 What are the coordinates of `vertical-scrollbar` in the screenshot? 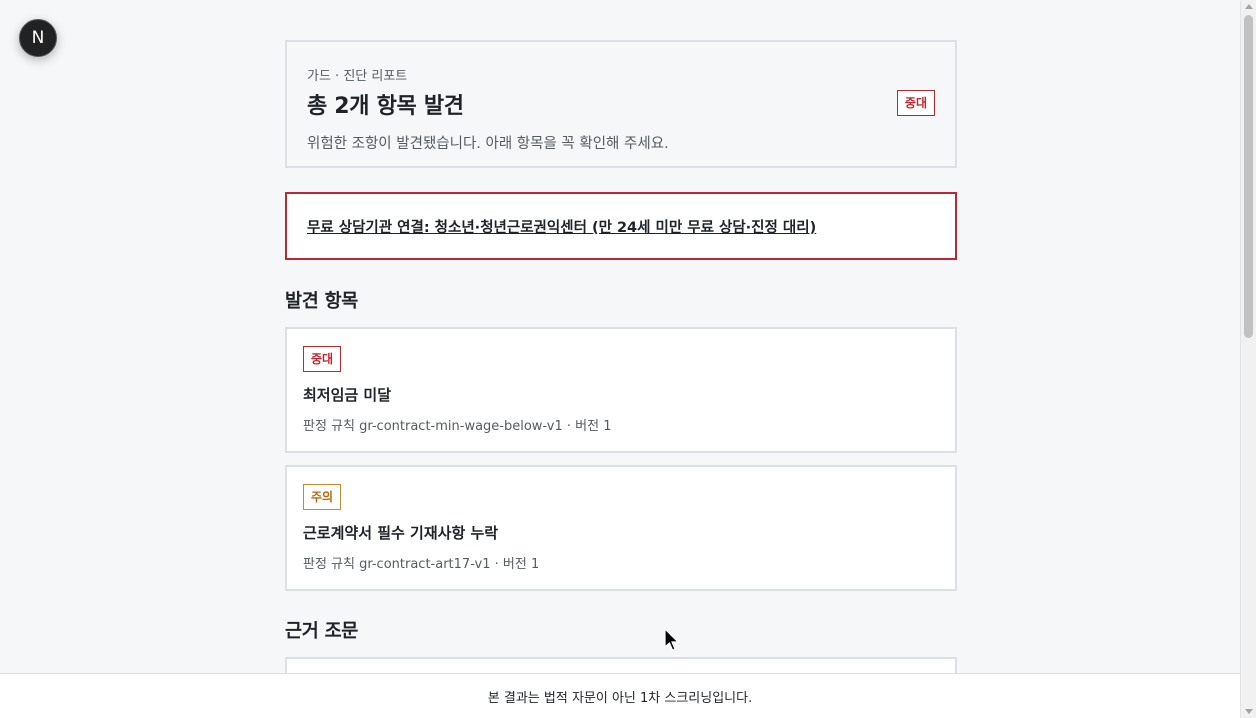 It's located at (1248, 359).